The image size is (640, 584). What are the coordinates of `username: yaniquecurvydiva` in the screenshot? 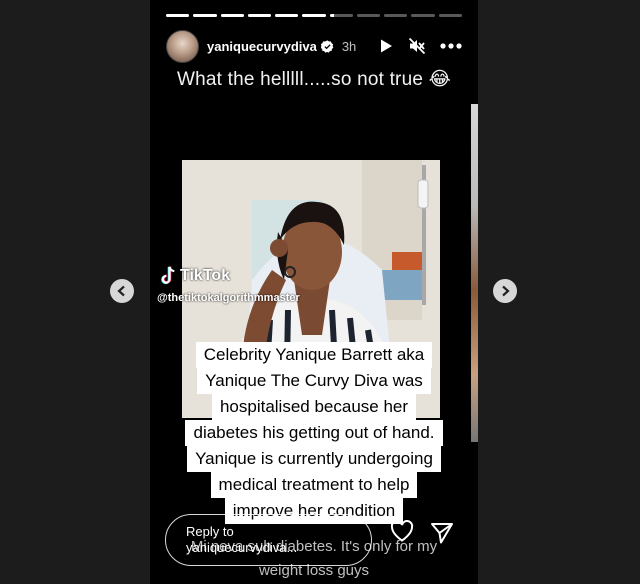 It's located at (262, 46).